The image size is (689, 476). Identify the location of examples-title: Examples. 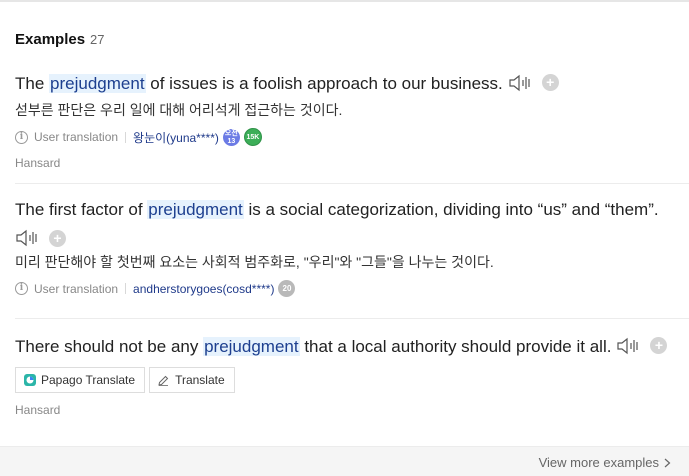
(50, 39).